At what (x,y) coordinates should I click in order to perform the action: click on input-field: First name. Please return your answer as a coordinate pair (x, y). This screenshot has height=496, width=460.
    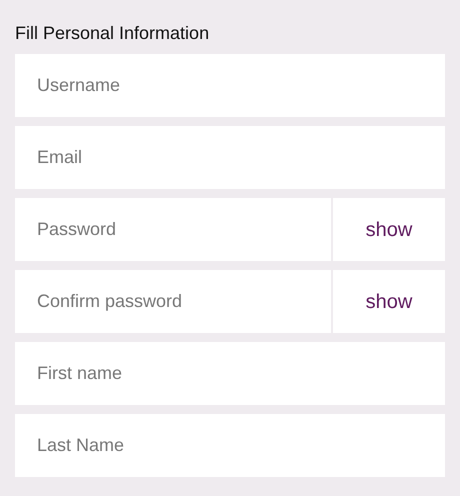
    Looking at the image, I should click on (230, 373).